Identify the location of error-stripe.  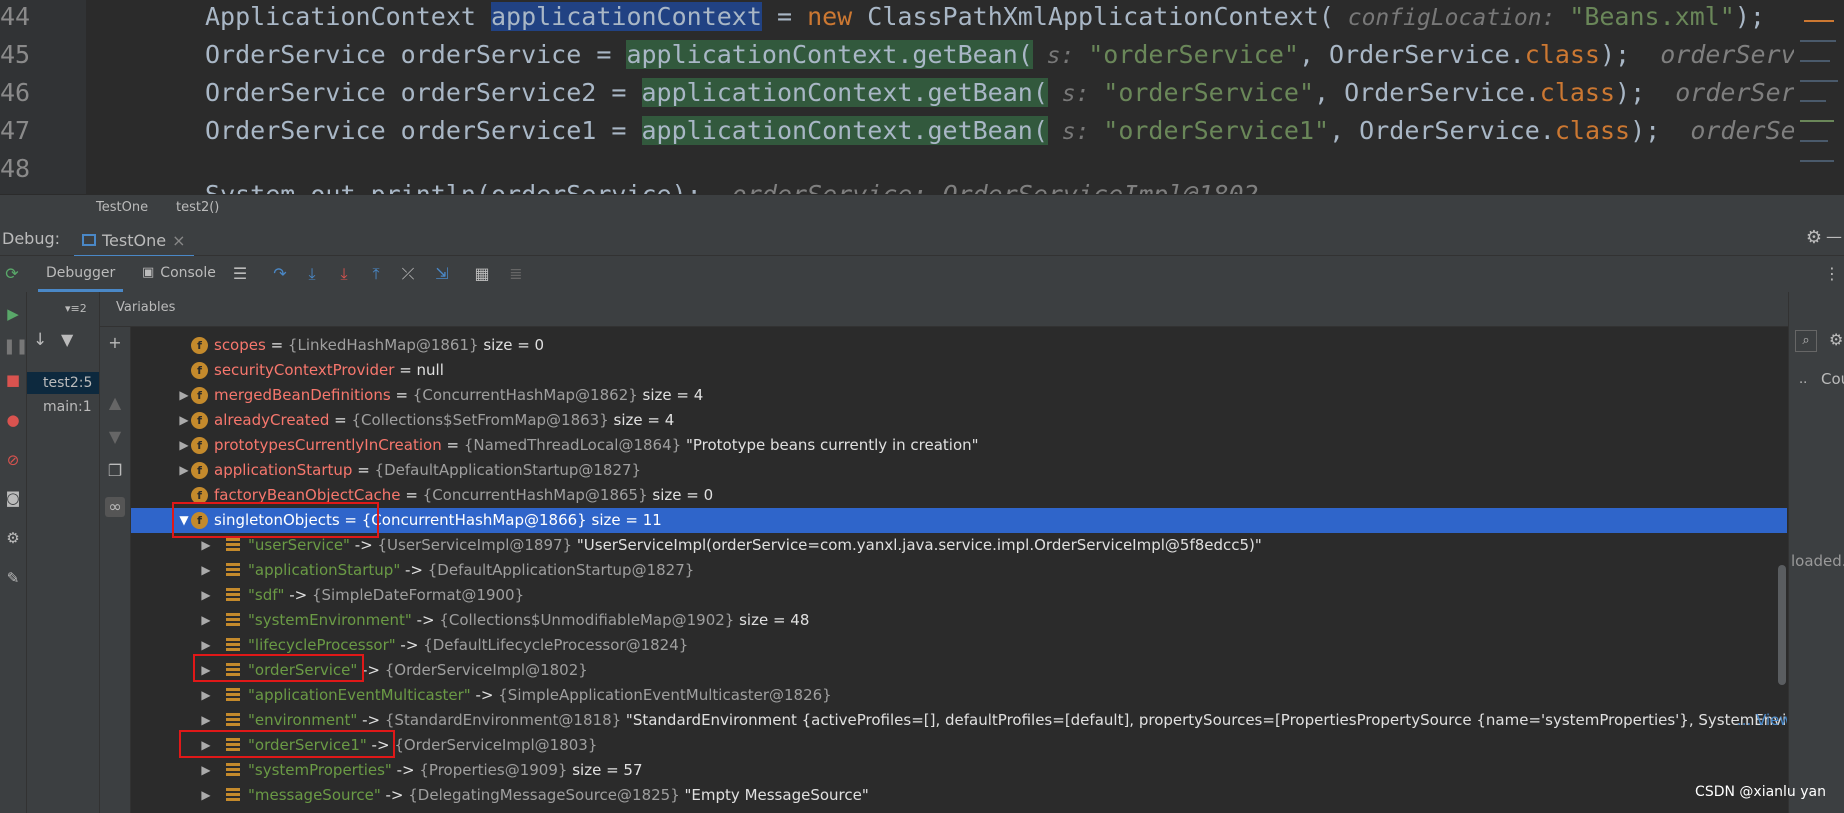
(1819, 97).